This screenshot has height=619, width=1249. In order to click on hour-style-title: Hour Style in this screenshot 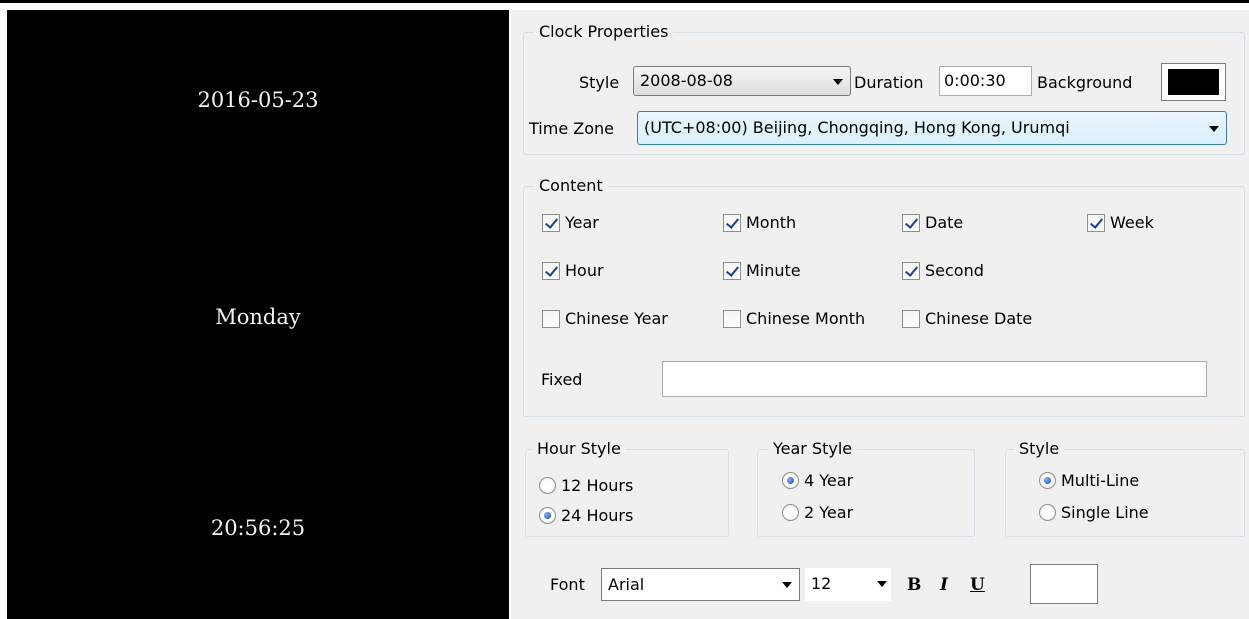, I will do `click(579, 449)`.